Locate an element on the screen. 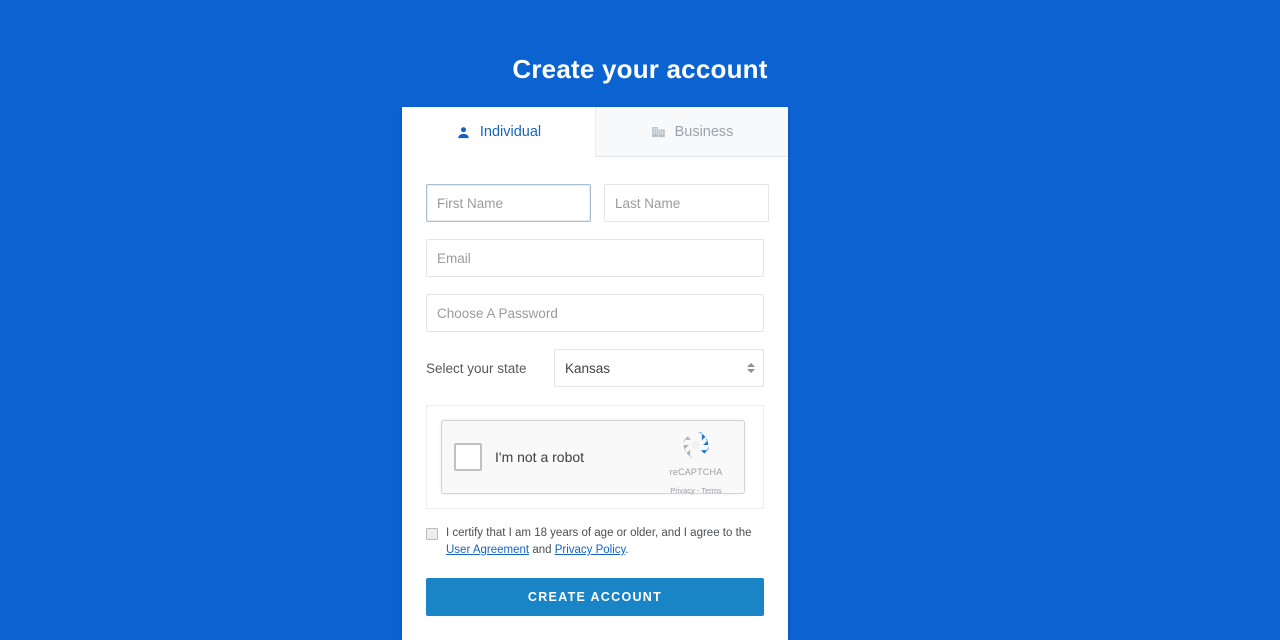  state-select-wrapper: Kansas is located at coordinates (659, 368).